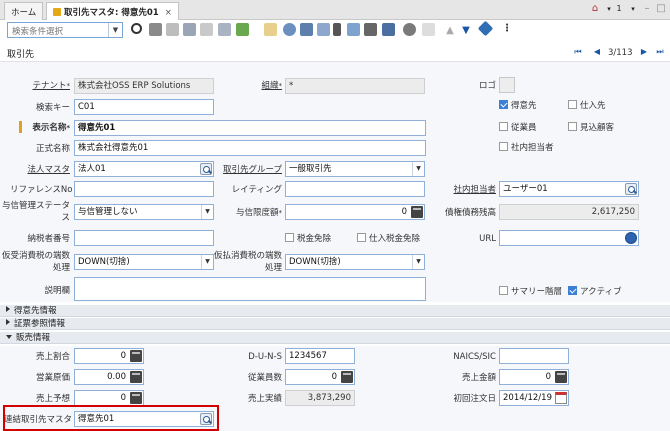  Describe the element at coordinates (450, 31) in the screenshot. I see `arrow-up-icon: ▲` at that location.